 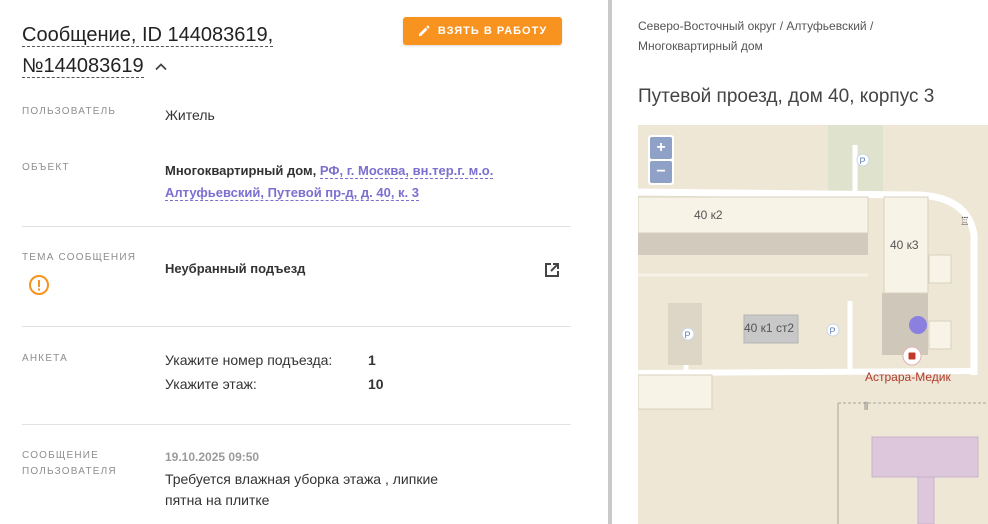 I want to click on page-title: Сообщение, ID 144083619, №144083619, so click(x=207, y=51).